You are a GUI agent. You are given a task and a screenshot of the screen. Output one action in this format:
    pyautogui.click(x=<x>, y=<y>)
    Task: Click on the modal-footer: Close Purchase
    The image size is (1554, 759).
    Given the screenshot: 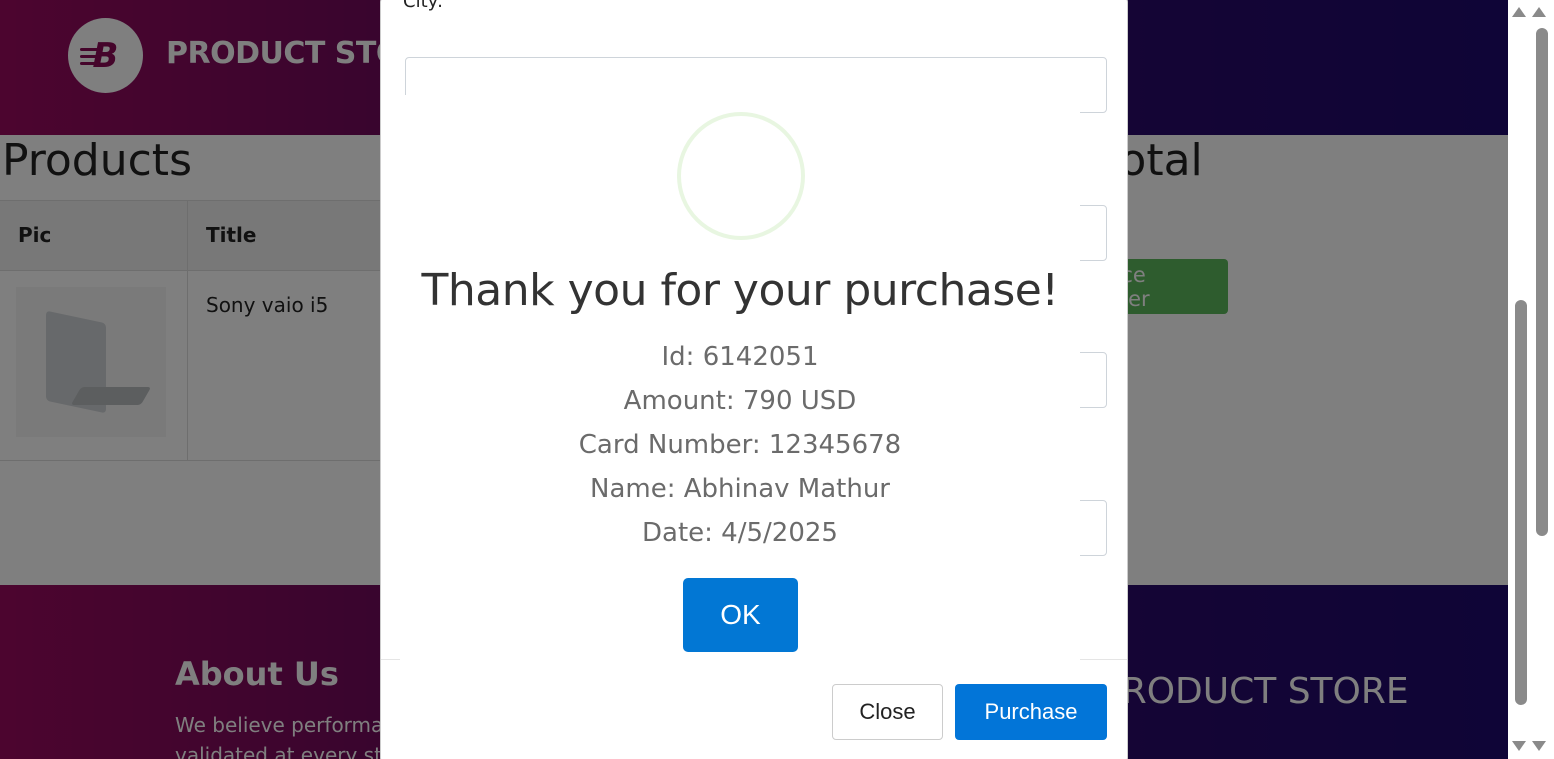 What is the action you would take?
    pyautogui.click(x=754, y=709)
    